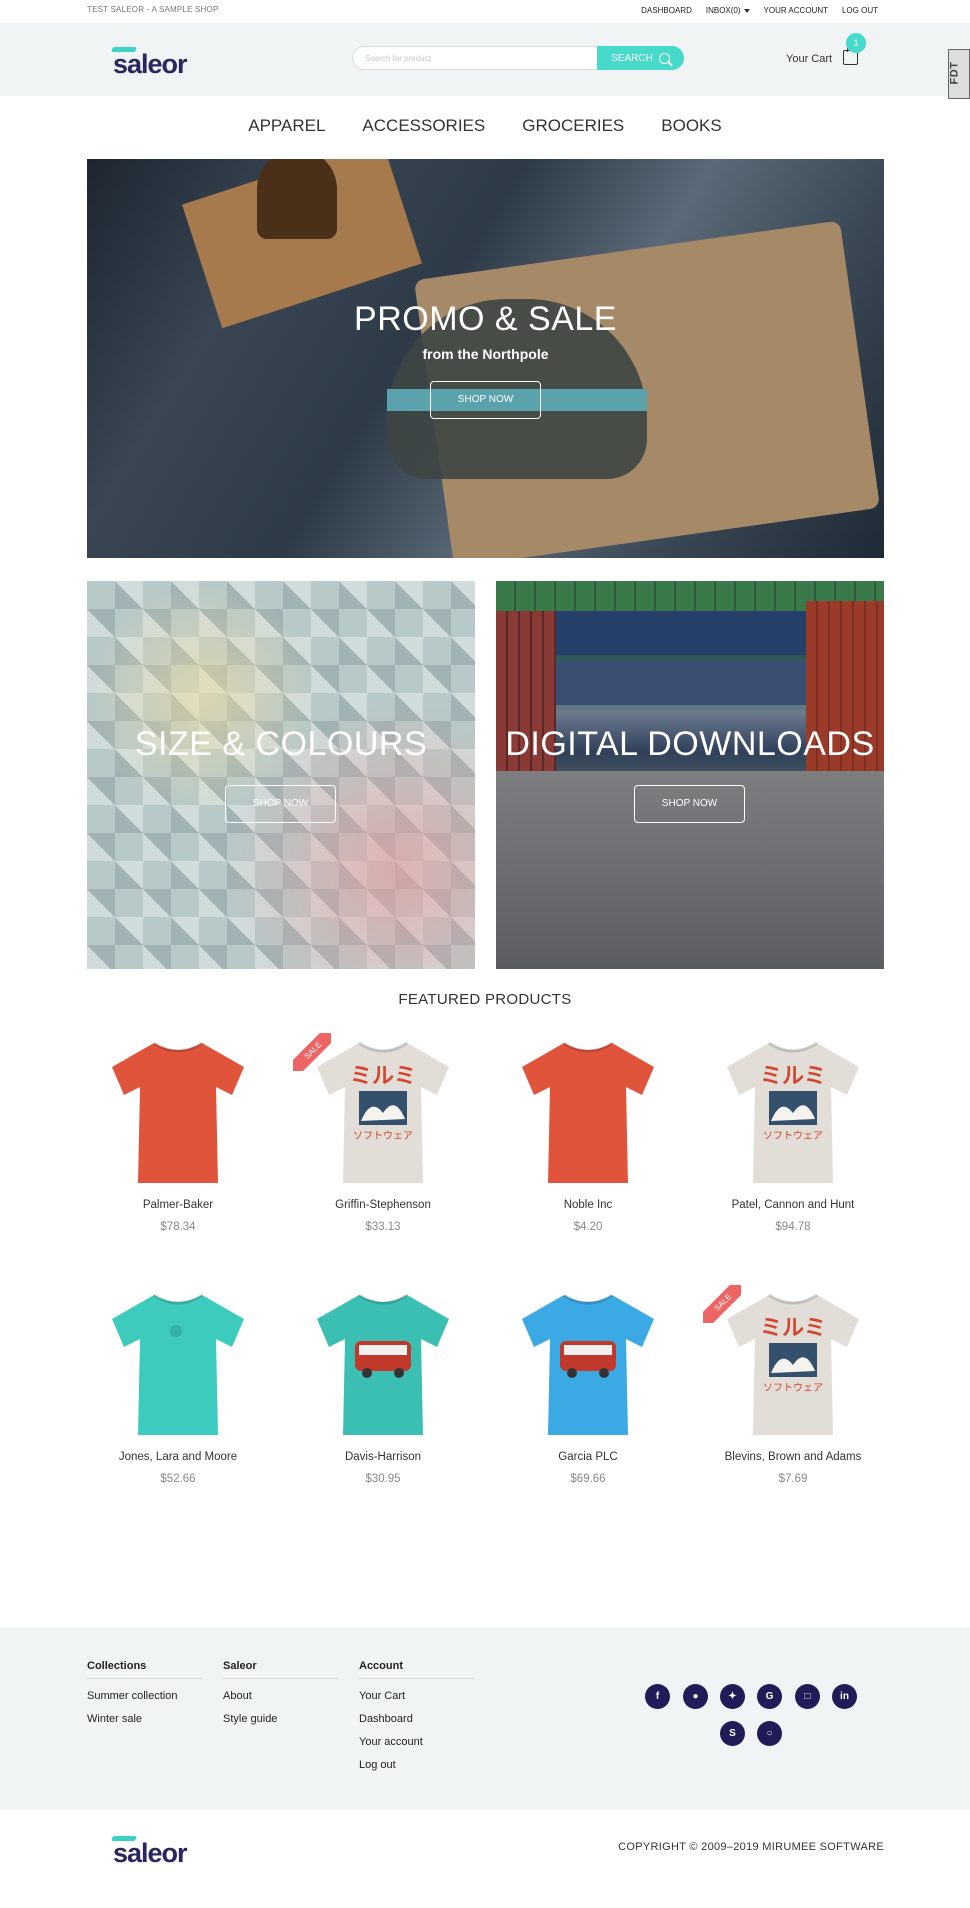 The image size is (970, 1908). Describe the element at coordinates (690, 775) in the screenshot. I see `promo-tile-digital-downloads: DIGITAL DOWNLOADS SHOP NOW` at that location.